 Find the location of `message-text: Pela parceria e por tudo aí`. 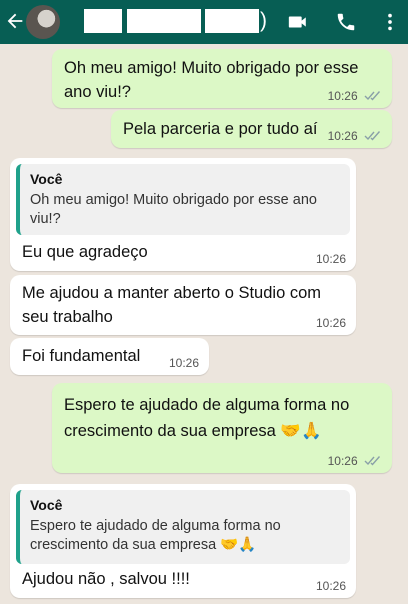

message-text: Pela parceria e por tudo aí is located at coordinates (220, 129).